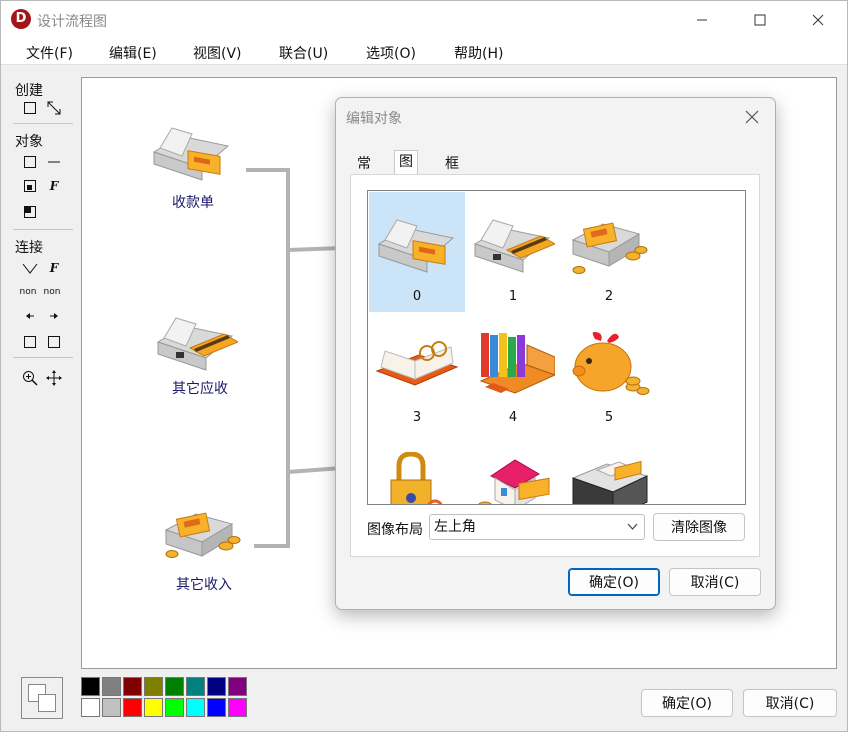  What do you see at coordinates (632, 531) in the screenshot?
I see `chevron-down-icon` at bounding box center [632, 531].